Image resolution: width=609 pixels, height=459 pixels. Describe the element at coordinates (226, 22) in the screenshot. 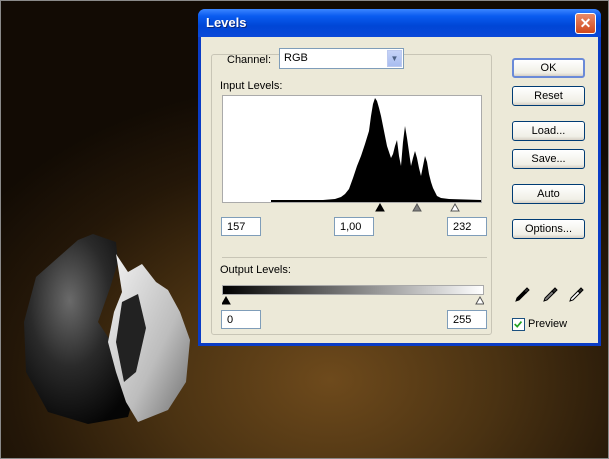

I see `dialog-title: Levels` at that location.